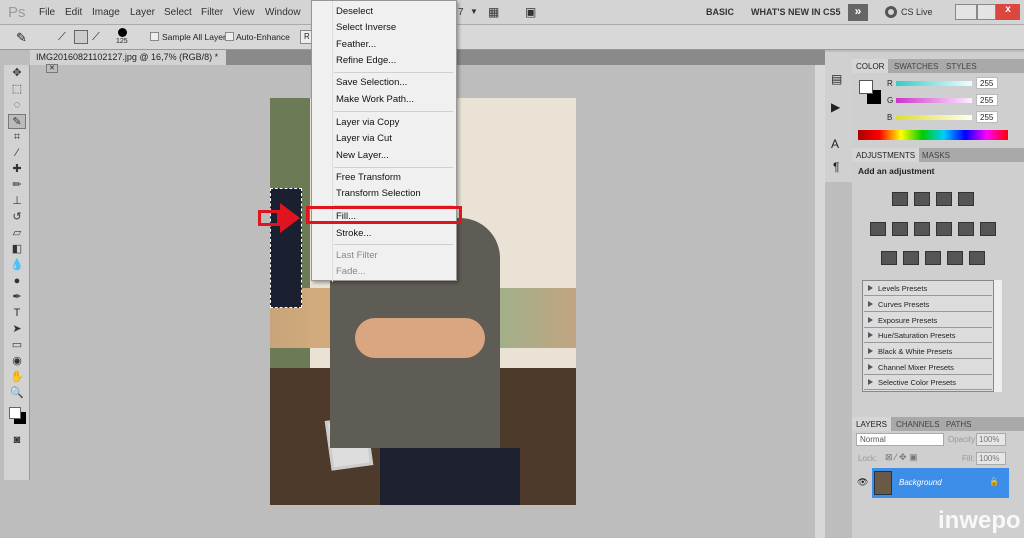 This screenshot has width=1024, height=538. Describe the element at coordinates (244, 12) in the screenshot. I see `menu-view: View` at that location.